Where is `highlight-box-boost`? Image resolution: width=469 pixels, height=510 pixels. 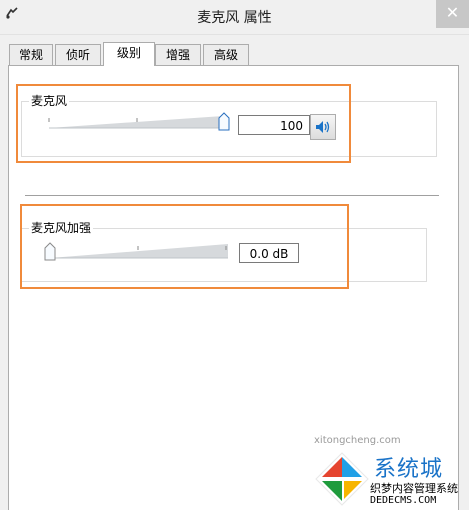 highlight-box-boost is located at coordinates (184, 246).